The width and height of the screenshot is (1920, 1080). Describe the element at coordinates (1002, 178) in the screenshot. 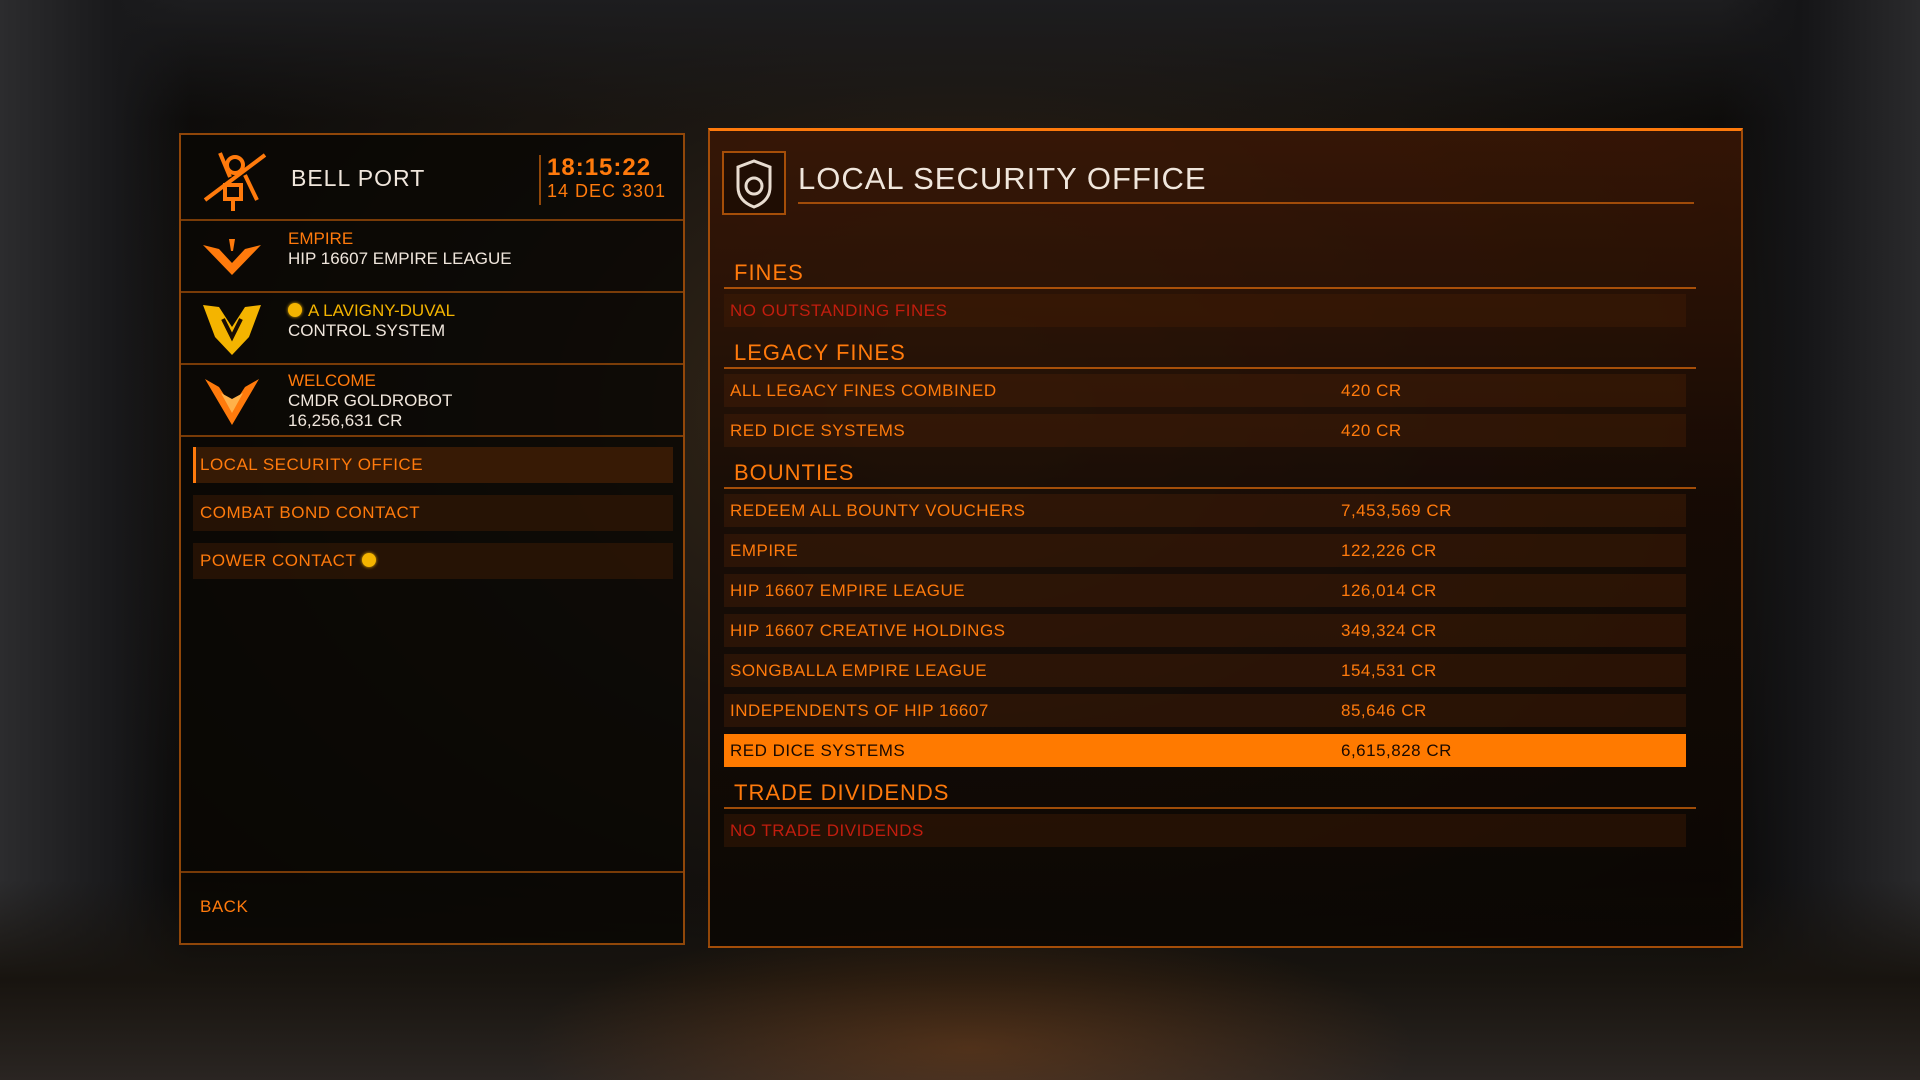

I see `office-title: LOCAL SECURITY OFFICE` at that location.